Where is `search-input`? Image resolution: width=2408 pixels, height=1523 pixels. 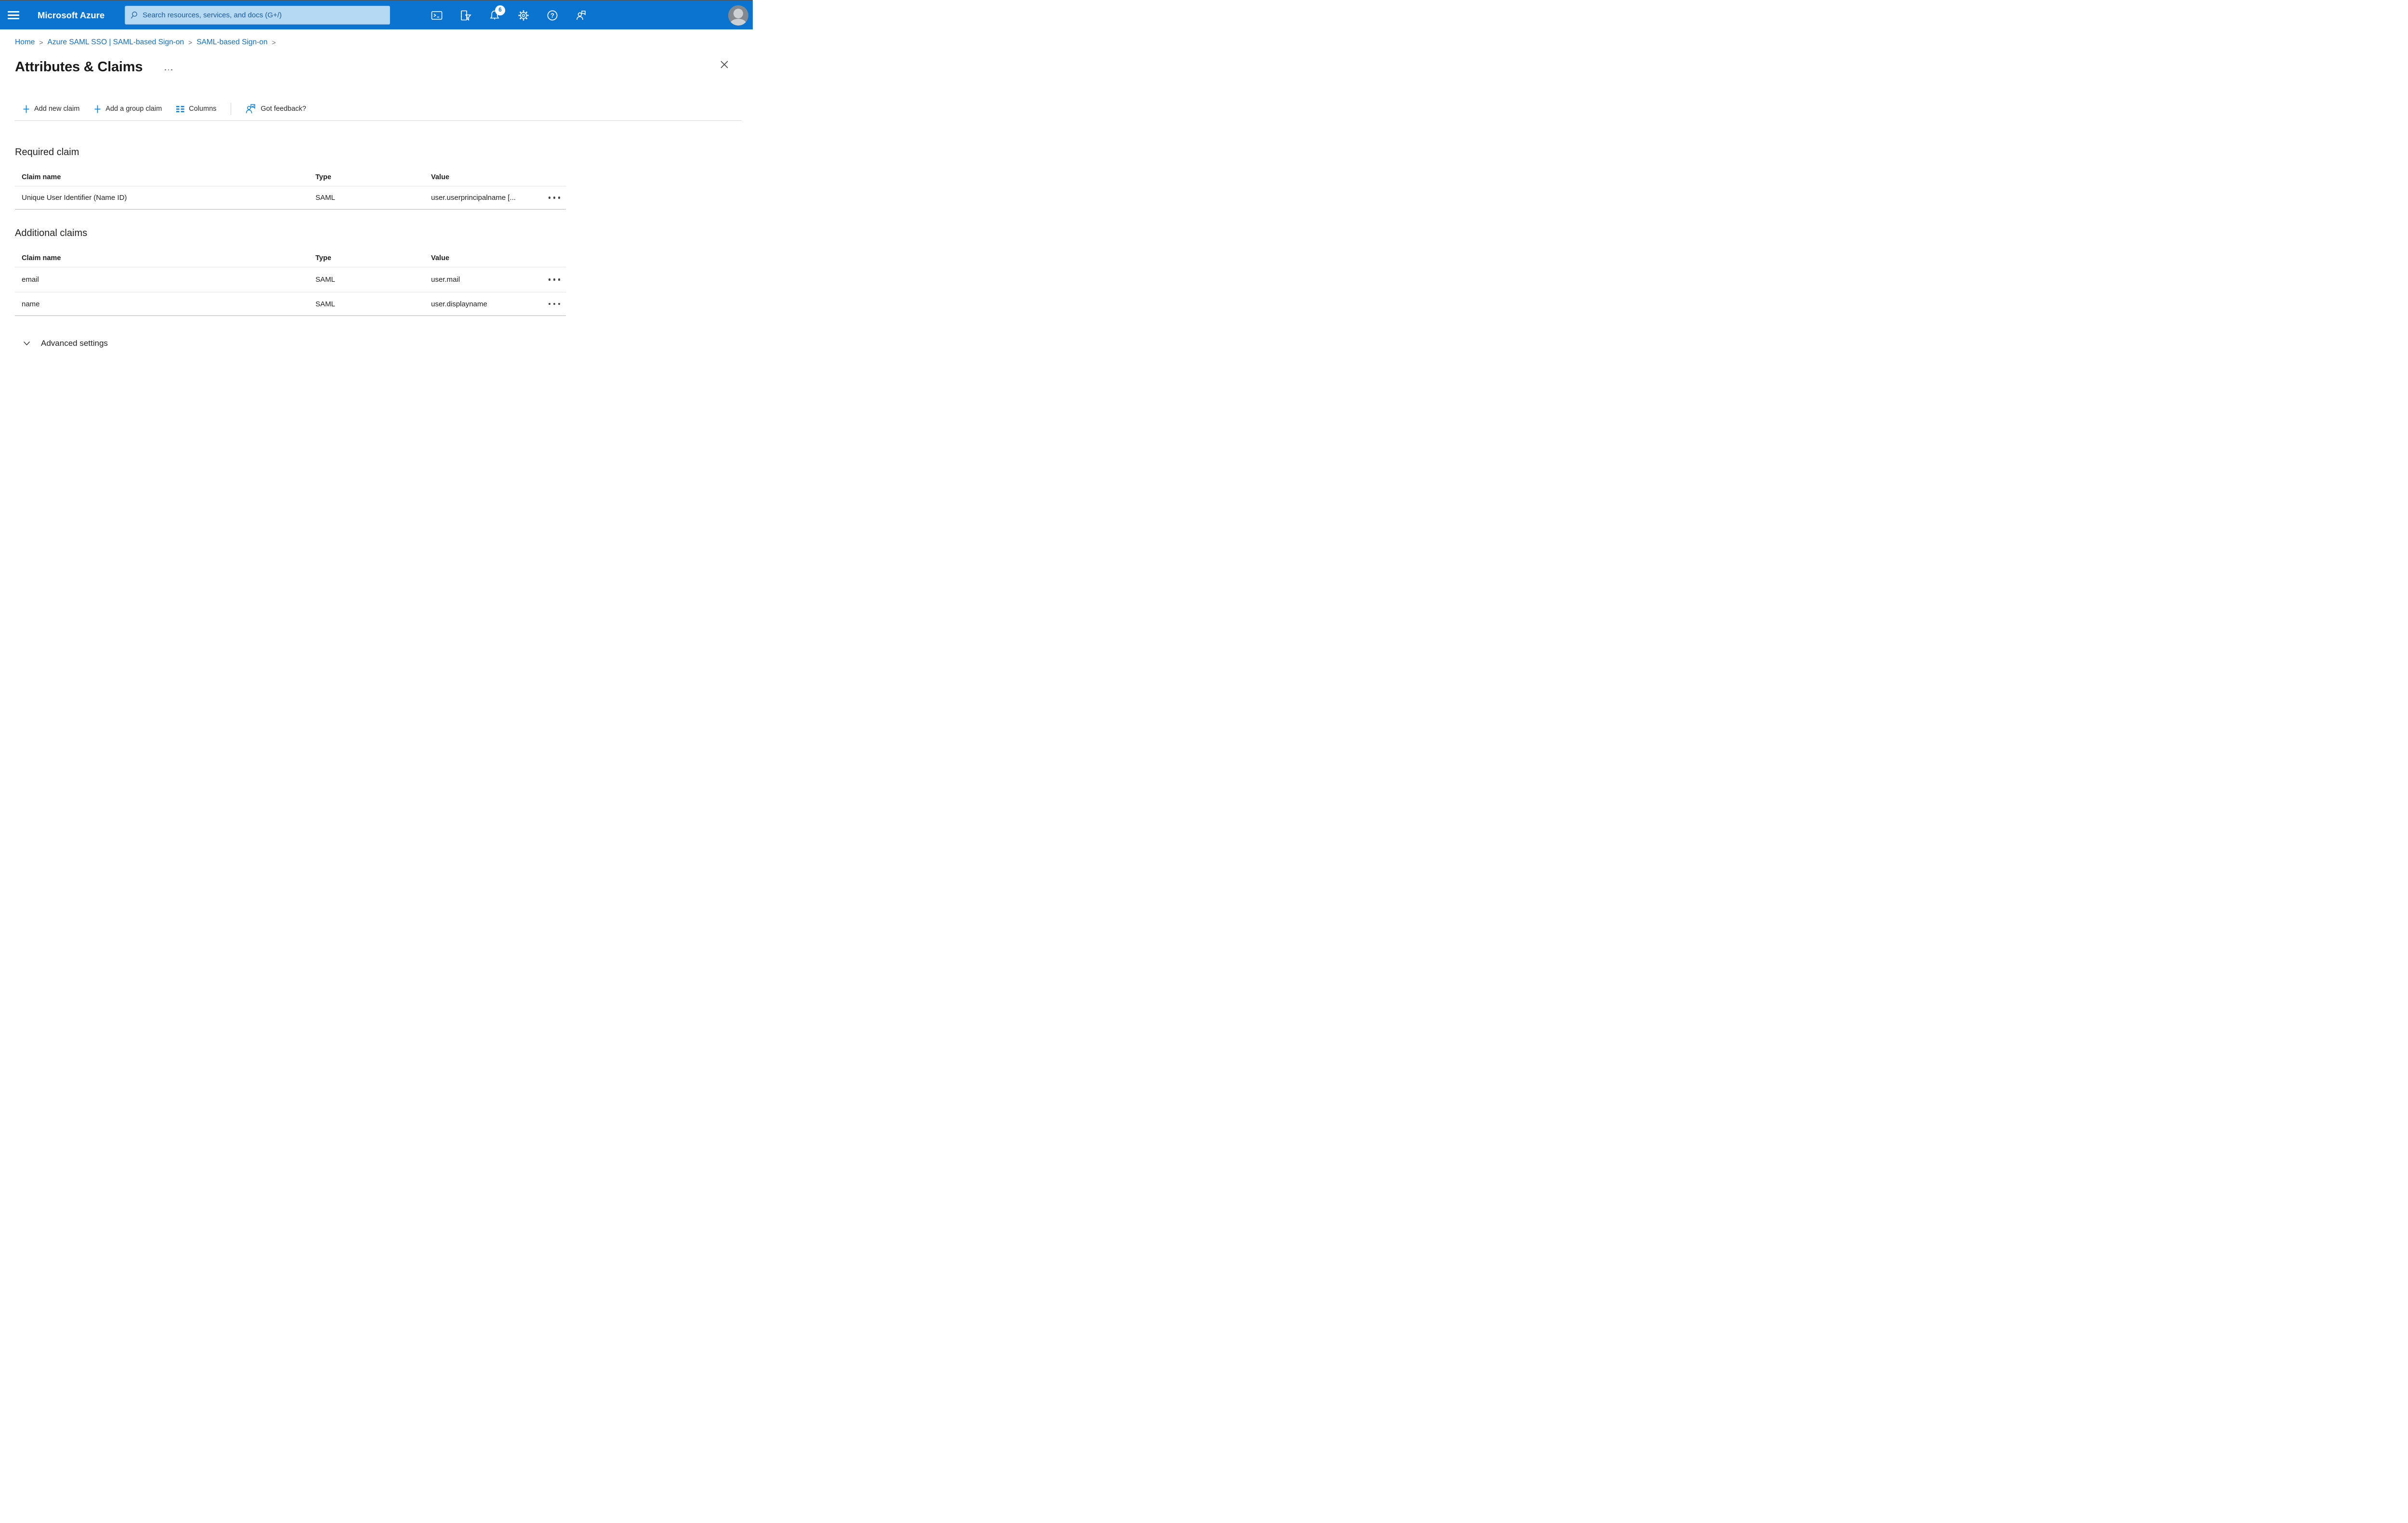 search-input is located at coordinates (258, 15).